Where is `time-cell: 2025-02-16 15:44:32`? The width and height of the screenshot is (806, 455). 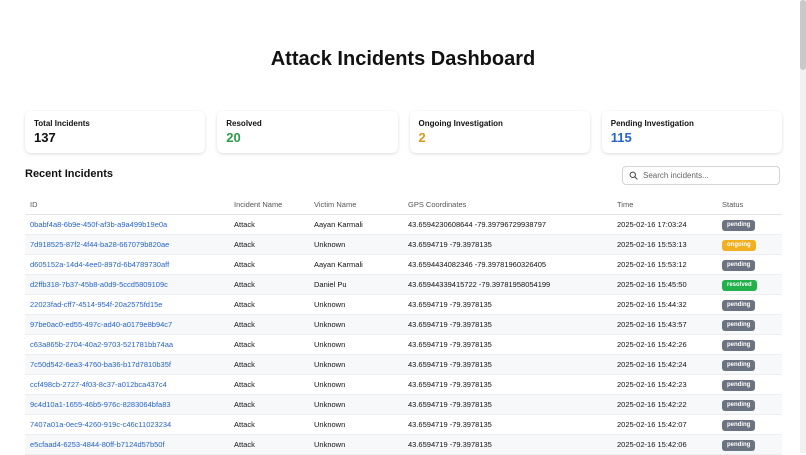 time-cell: 2025-02-16 15:44:32 is located at coordinates (664, 304).